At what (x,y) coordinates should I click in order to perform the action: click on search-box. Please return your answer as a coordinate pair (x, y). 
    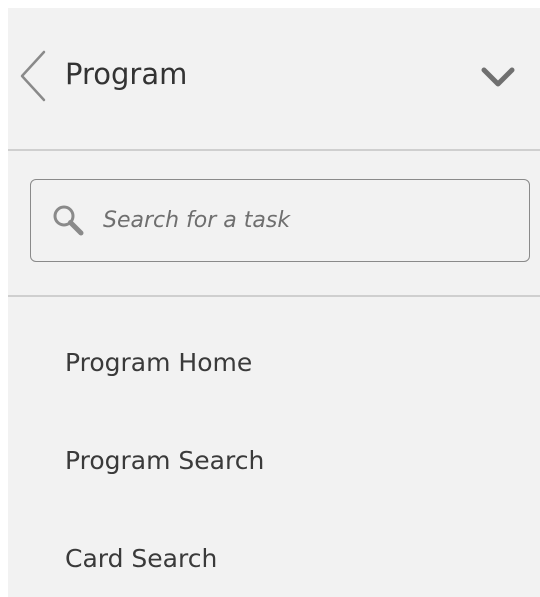
    Looking at the image, I should click on (280, 220).